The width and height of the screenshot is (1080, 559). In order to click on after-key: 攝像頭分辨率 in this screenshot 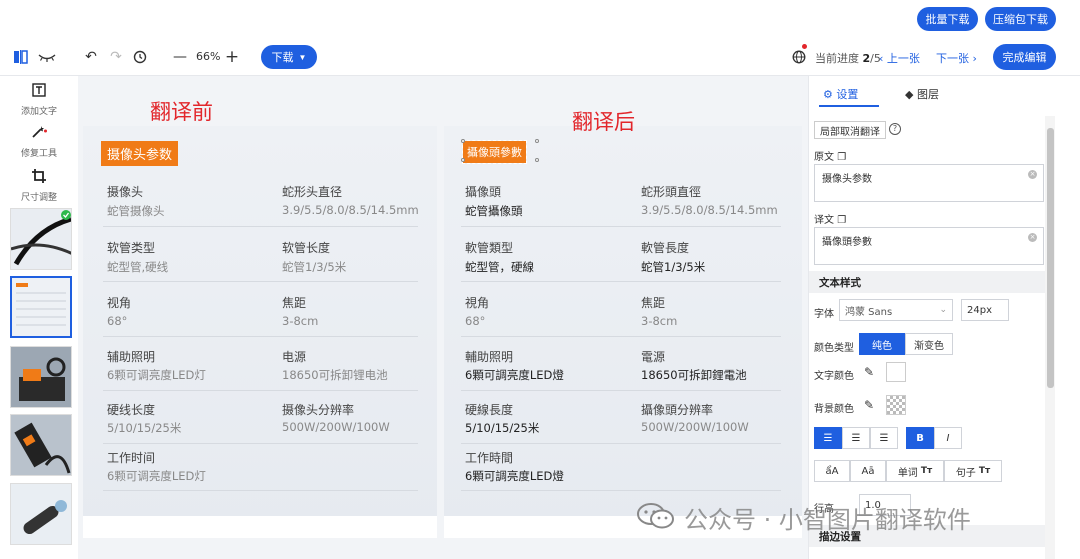, I will do `click(677, 410)`.